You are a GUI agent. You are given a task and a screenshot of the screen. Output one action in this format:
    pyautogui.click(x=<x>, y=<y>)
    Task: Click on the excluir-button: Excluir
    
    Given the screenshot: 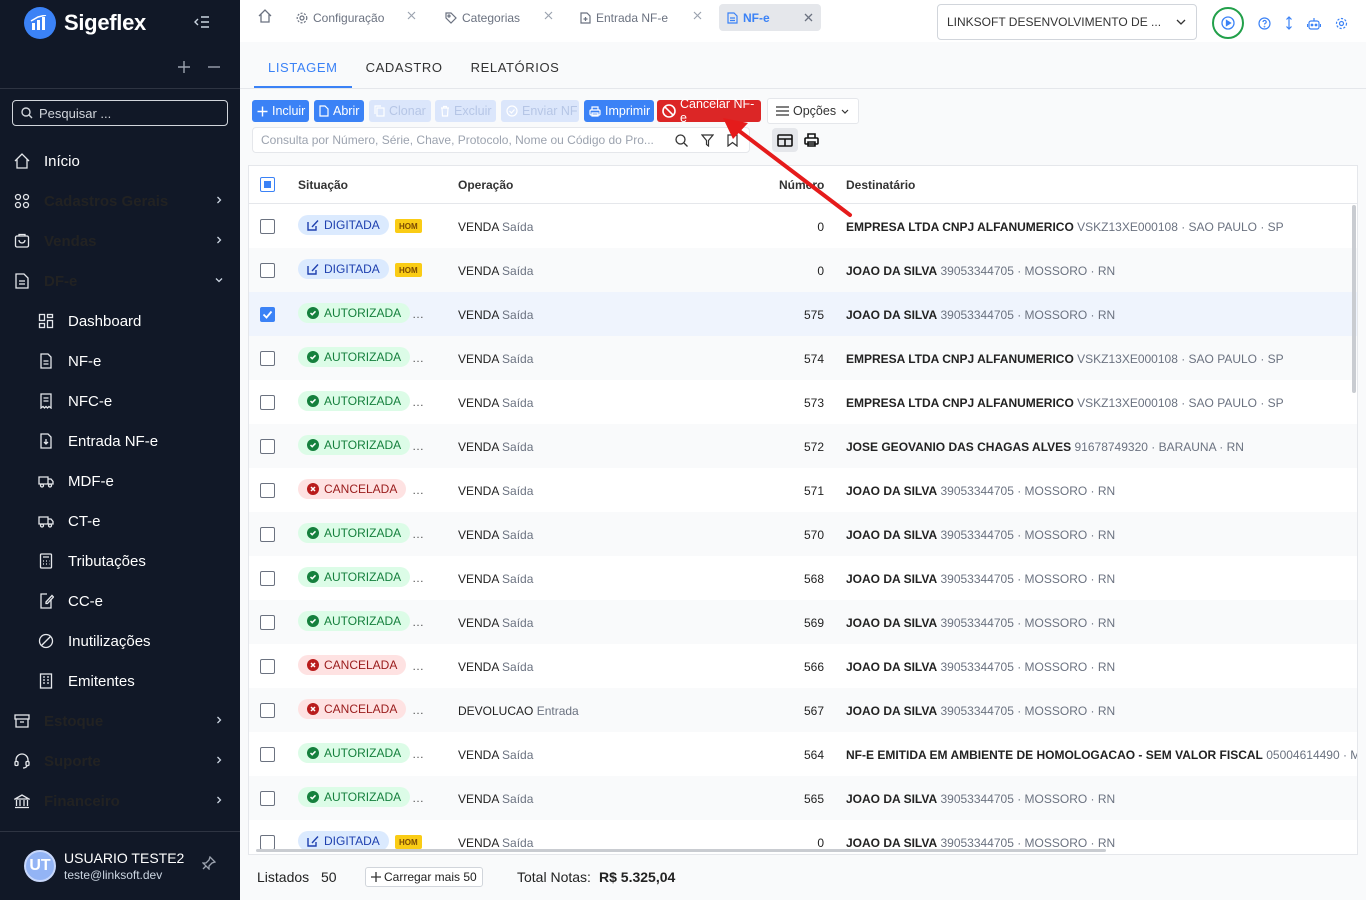 What is the action you would take?
    pyautogui.click(x=465, y=111)
    